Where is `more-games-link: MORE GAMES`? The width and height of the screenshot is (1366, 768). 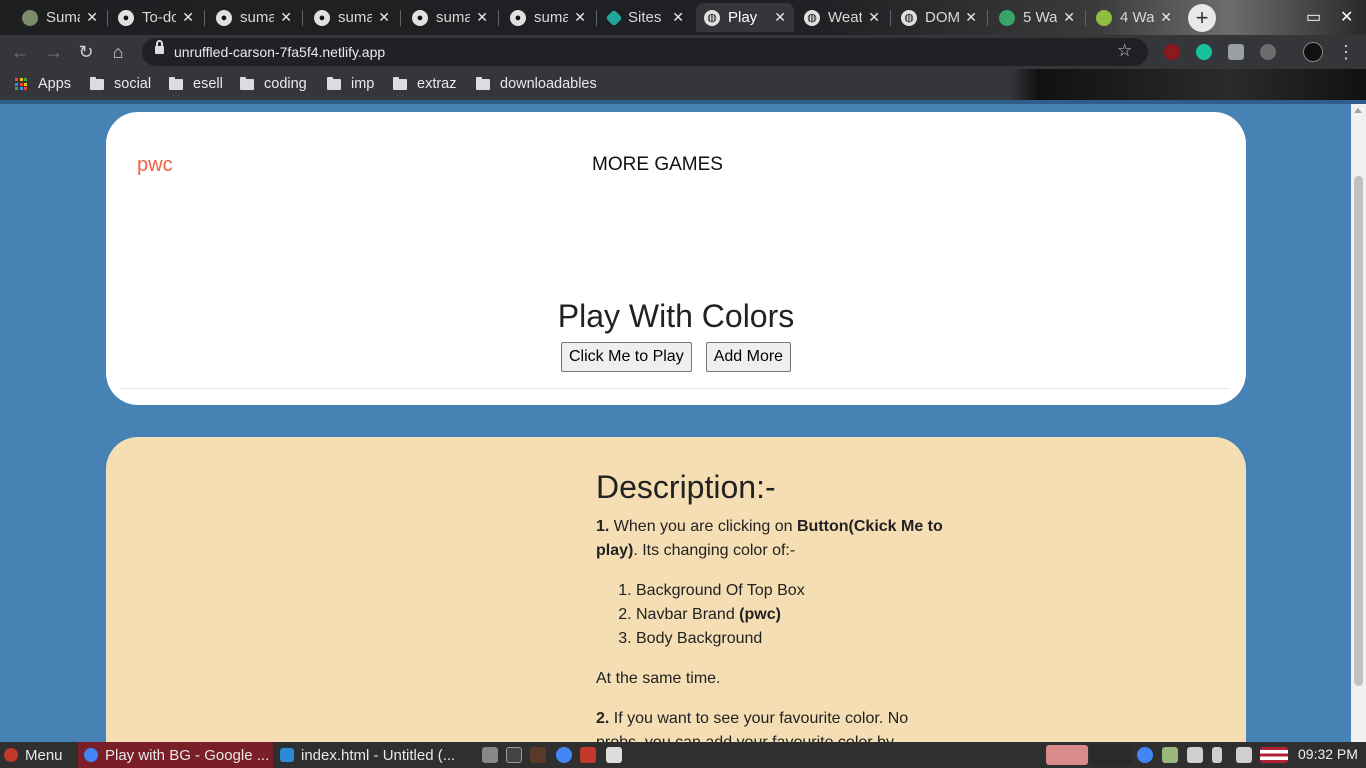 more-games-link: MORE GAMES is located at coordinates (657, 165).